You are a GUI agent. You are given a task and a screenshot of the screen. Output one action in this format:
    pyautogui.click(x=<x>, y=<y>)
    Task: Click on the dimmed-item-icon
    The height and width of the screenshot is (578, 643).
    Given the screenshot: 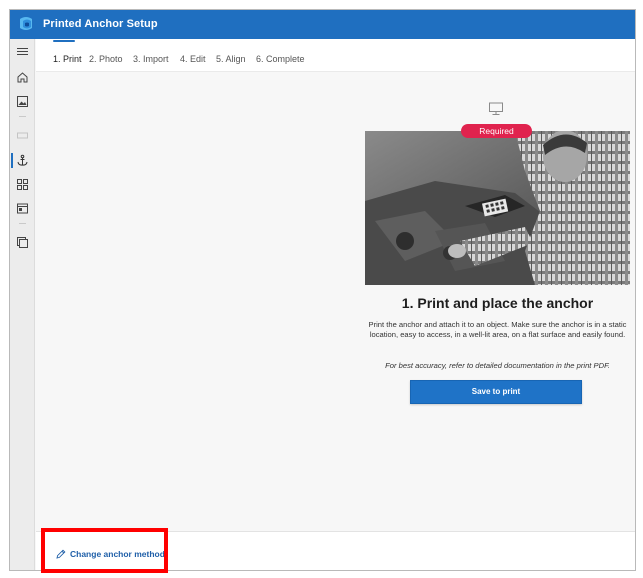 What is the action you would take?
    pyautogui.click(x=22, y=135)
    